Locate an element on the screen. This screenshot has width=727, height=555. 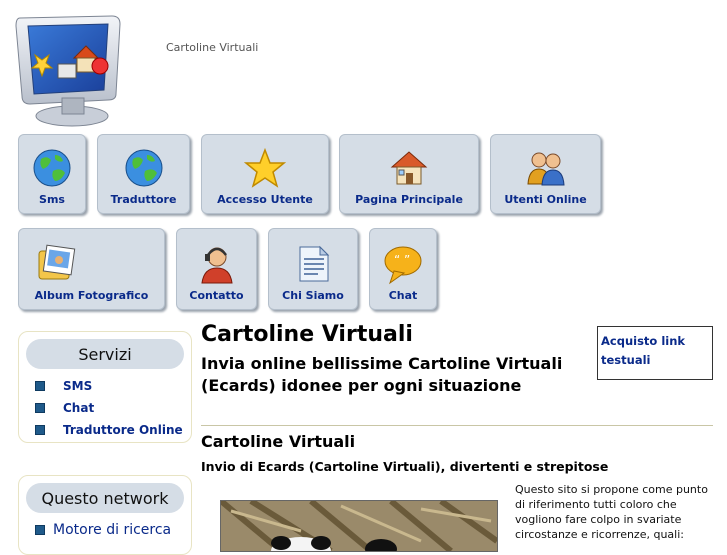
ad-box: Acquisto link testuali is located at coordinates (655, 353).